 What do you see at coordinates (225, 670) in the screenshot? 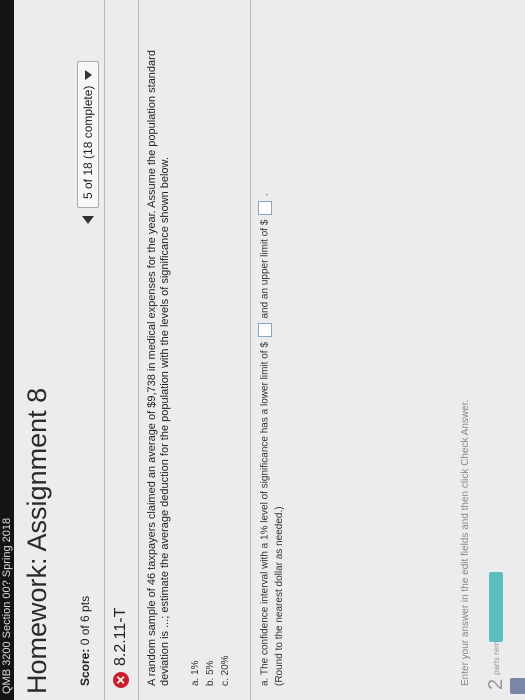
I see `level-c: c. 20%` at bounding box center [225, 670].